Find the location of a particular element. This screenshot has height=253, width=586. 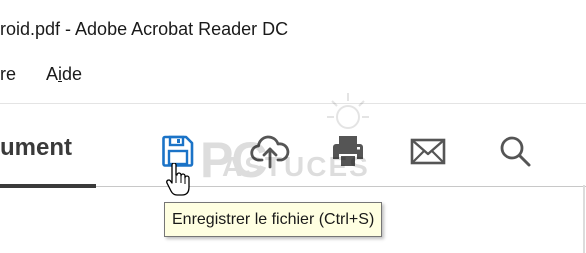

email-button is located at coordinates (428, 151).